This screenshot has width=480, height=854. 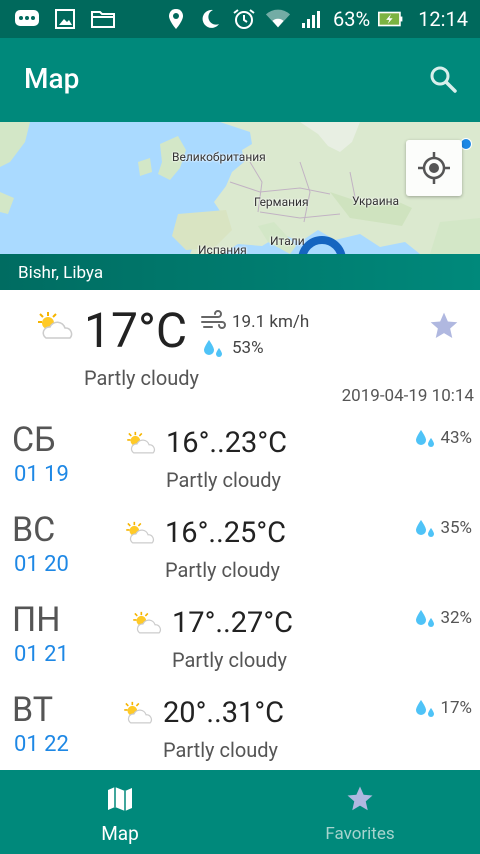 What do you see at coordinates (103, 19) in the screenshot?
I see `folder-icon` at bounding box center [103, 19].